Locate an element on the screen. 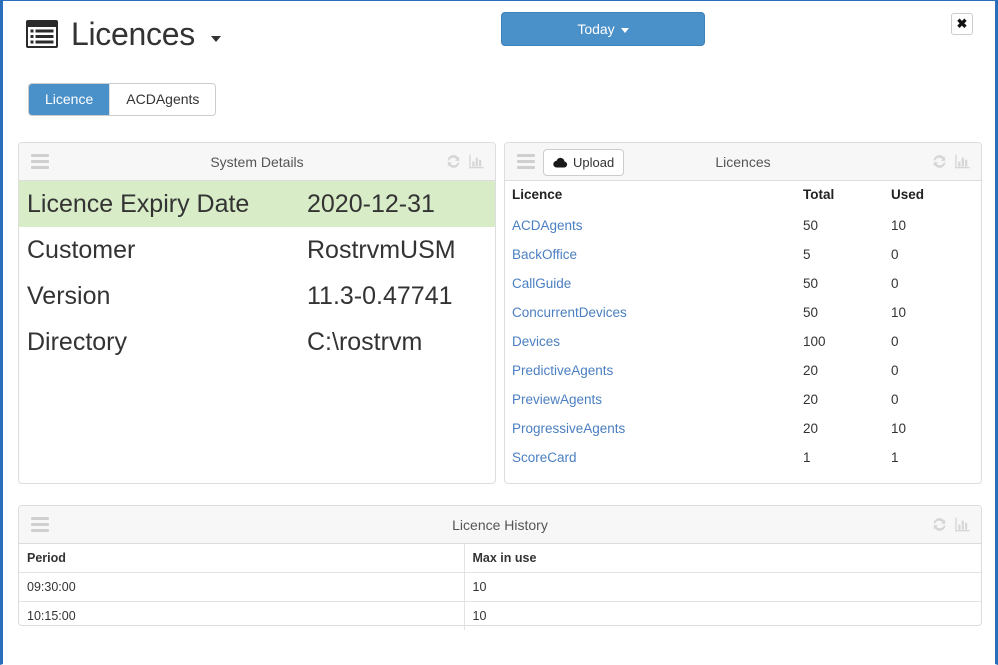  system-details-value: 11.3-0.47741 is located at coordinates (380, 296).